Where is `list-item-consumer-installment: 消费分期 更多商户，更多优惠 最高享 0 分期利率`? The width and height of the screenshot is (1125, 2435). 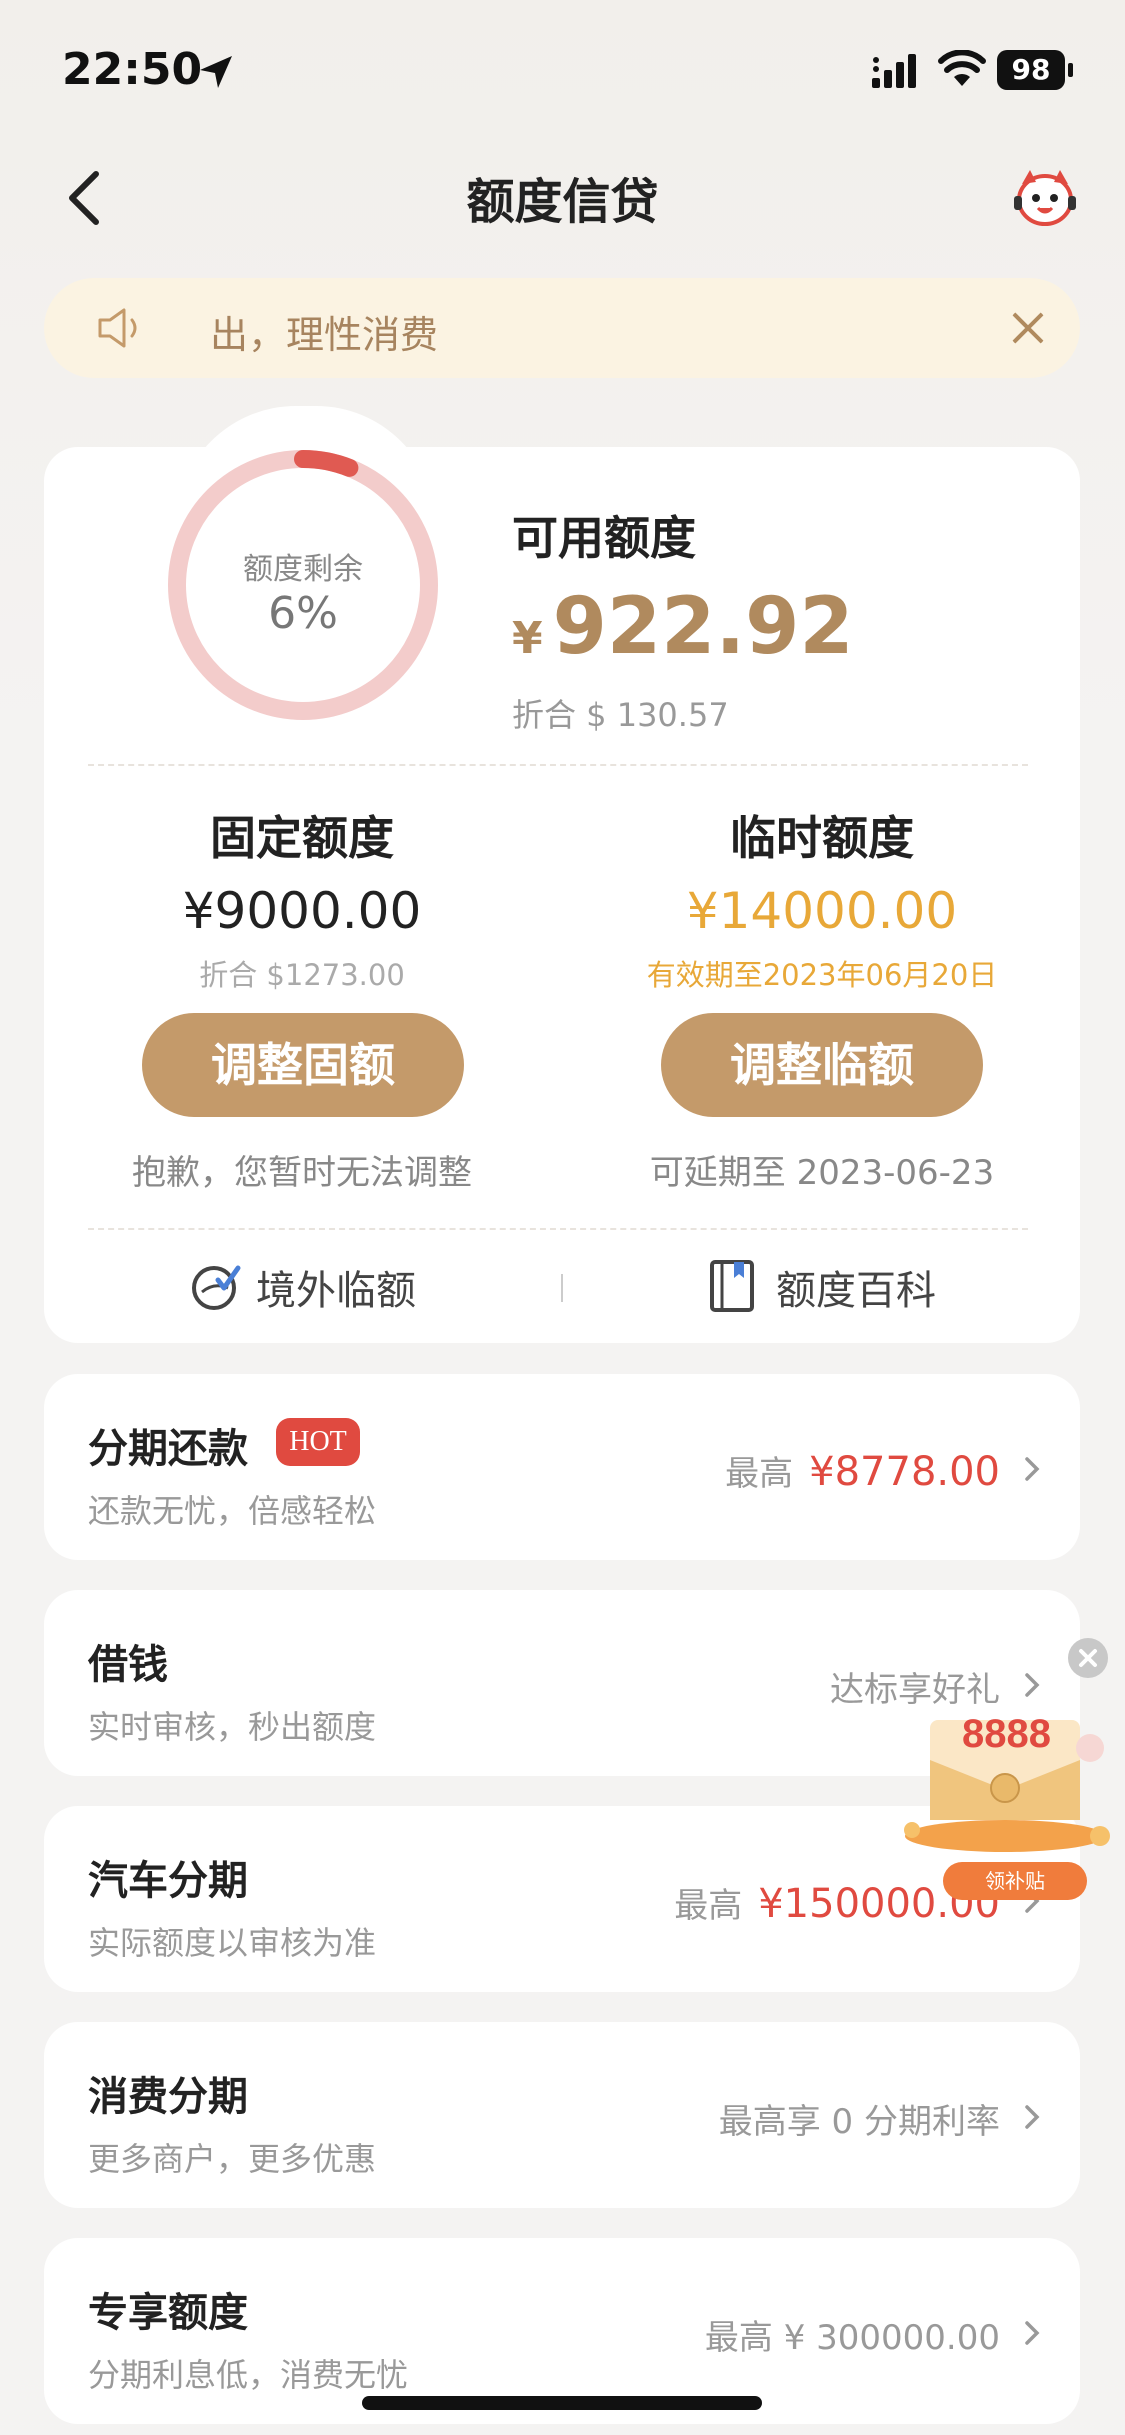 list-item-consumer-installment: 消费分期 更多商户，更多优惠 最高享 0 分期利率 is located at coordinates (562, 2115).